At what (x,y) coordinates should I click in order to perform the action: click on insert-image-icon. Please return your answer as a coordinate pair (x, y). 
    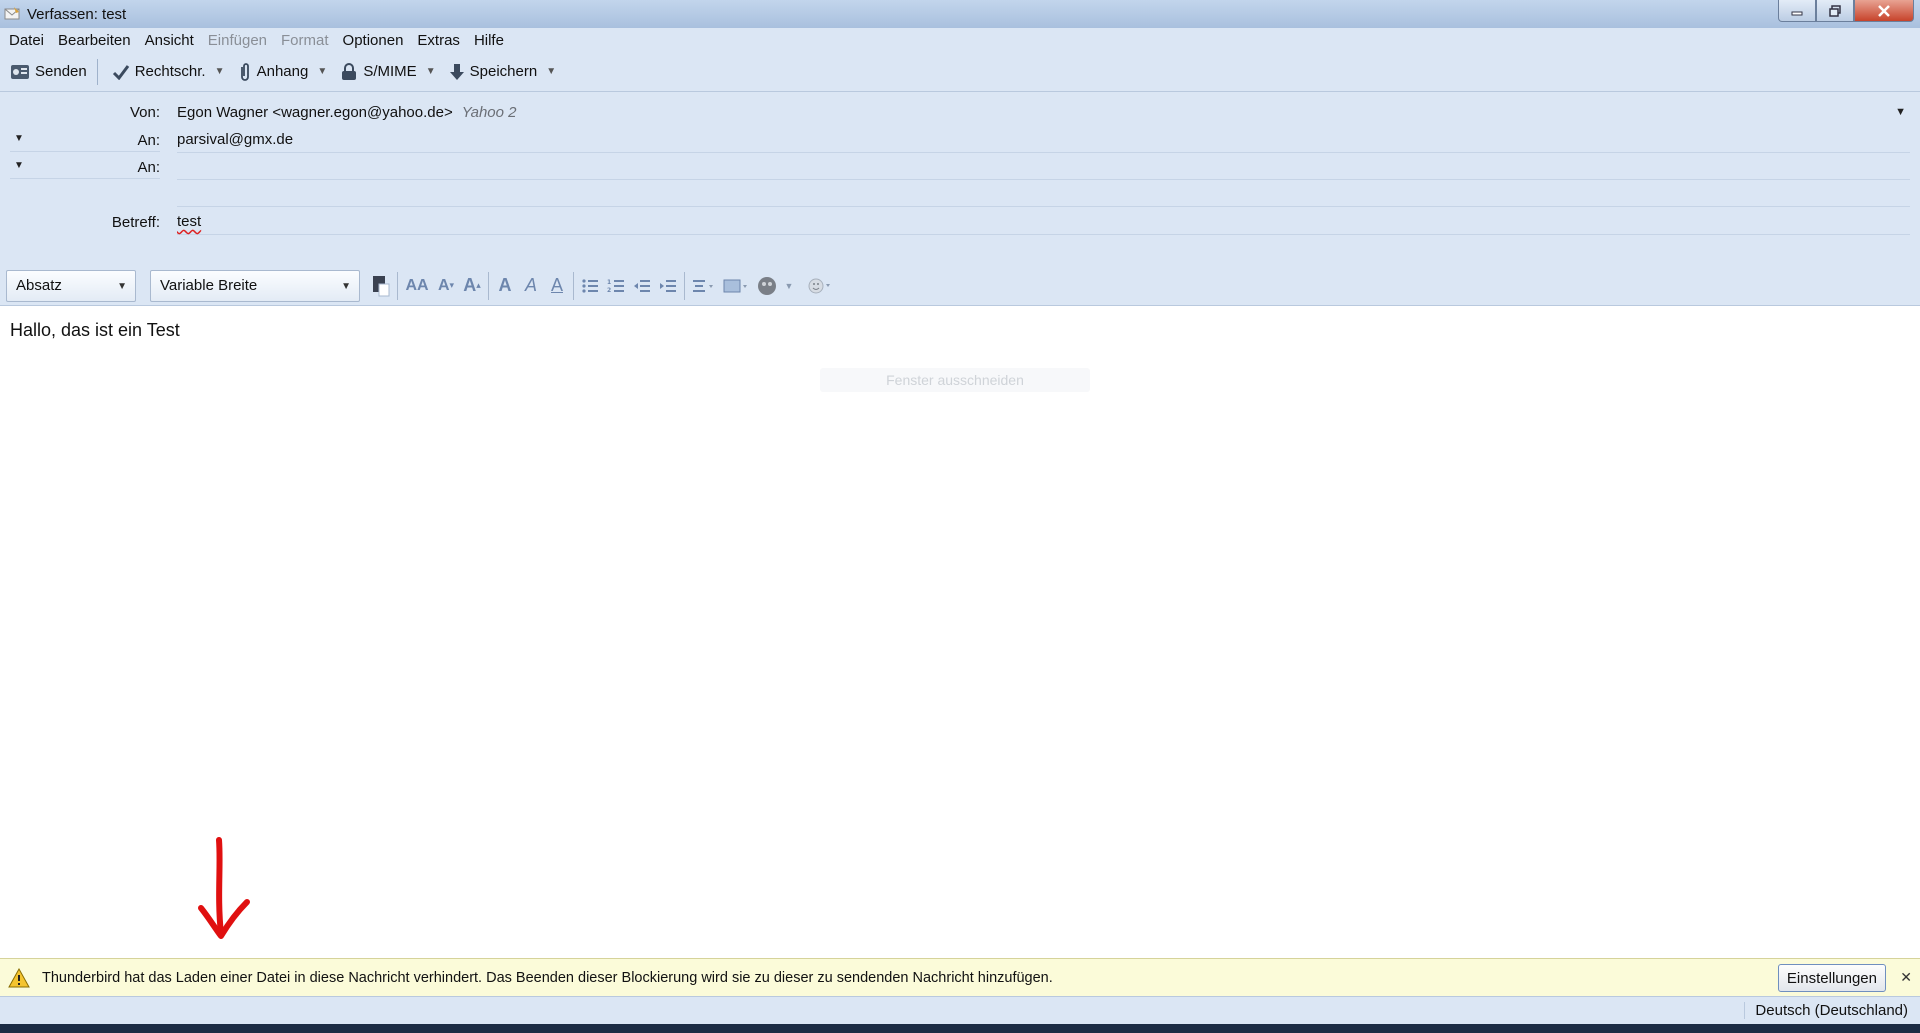
    Looking at the image, I should click on (736, 286).